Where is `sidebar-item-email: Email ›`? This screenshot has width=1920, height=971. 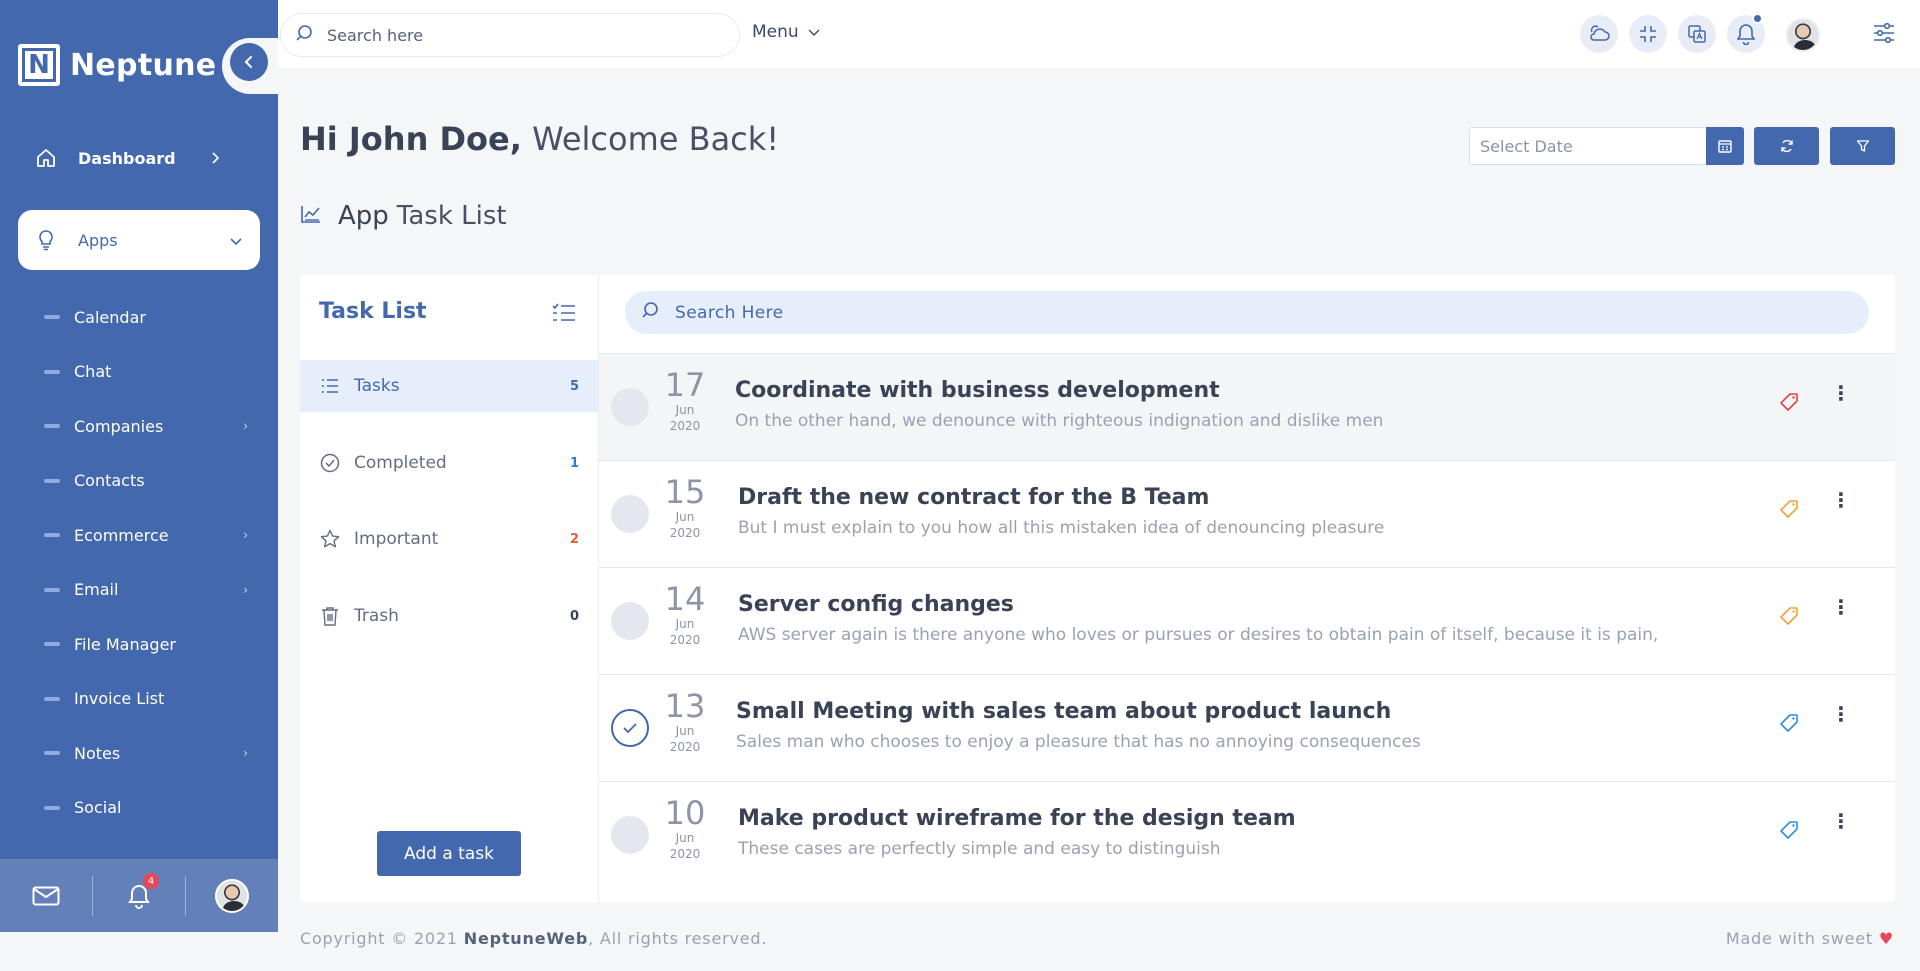
sidebar-item-email: Email › is located at coordinates (139, 590).